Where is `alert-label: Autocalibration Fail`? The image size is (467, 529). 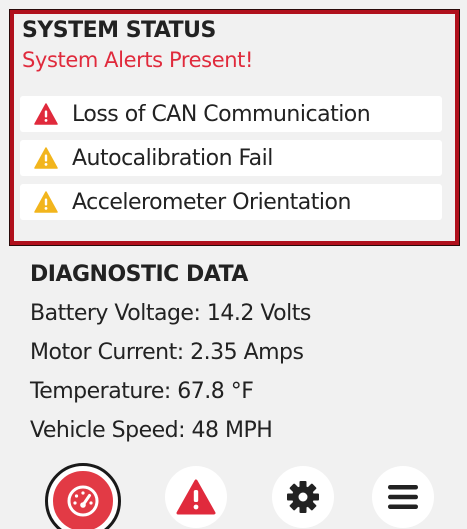
alert-label: Autocalibration Fail is located at coordinates (172, 158).